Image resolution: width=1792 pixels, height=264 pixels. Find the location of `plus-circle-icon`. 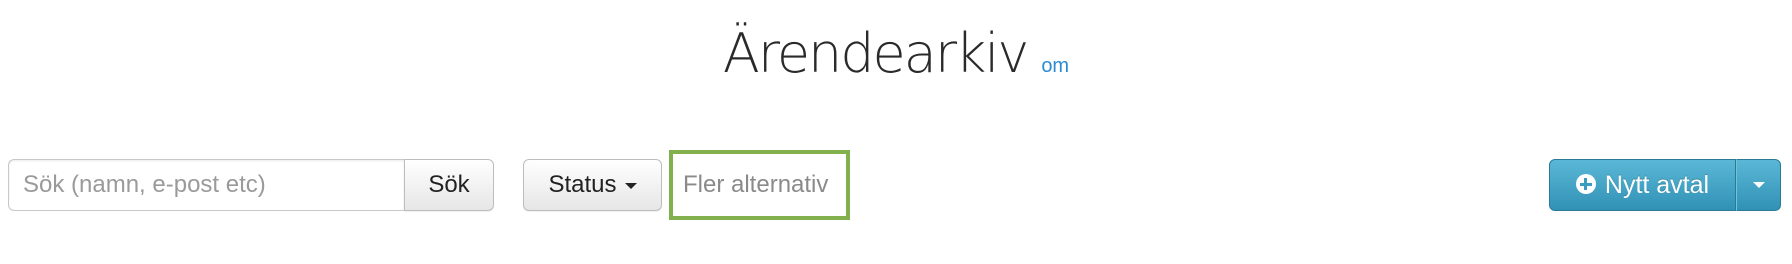

plus-circle-icon is located at coordinates (1585, 184).